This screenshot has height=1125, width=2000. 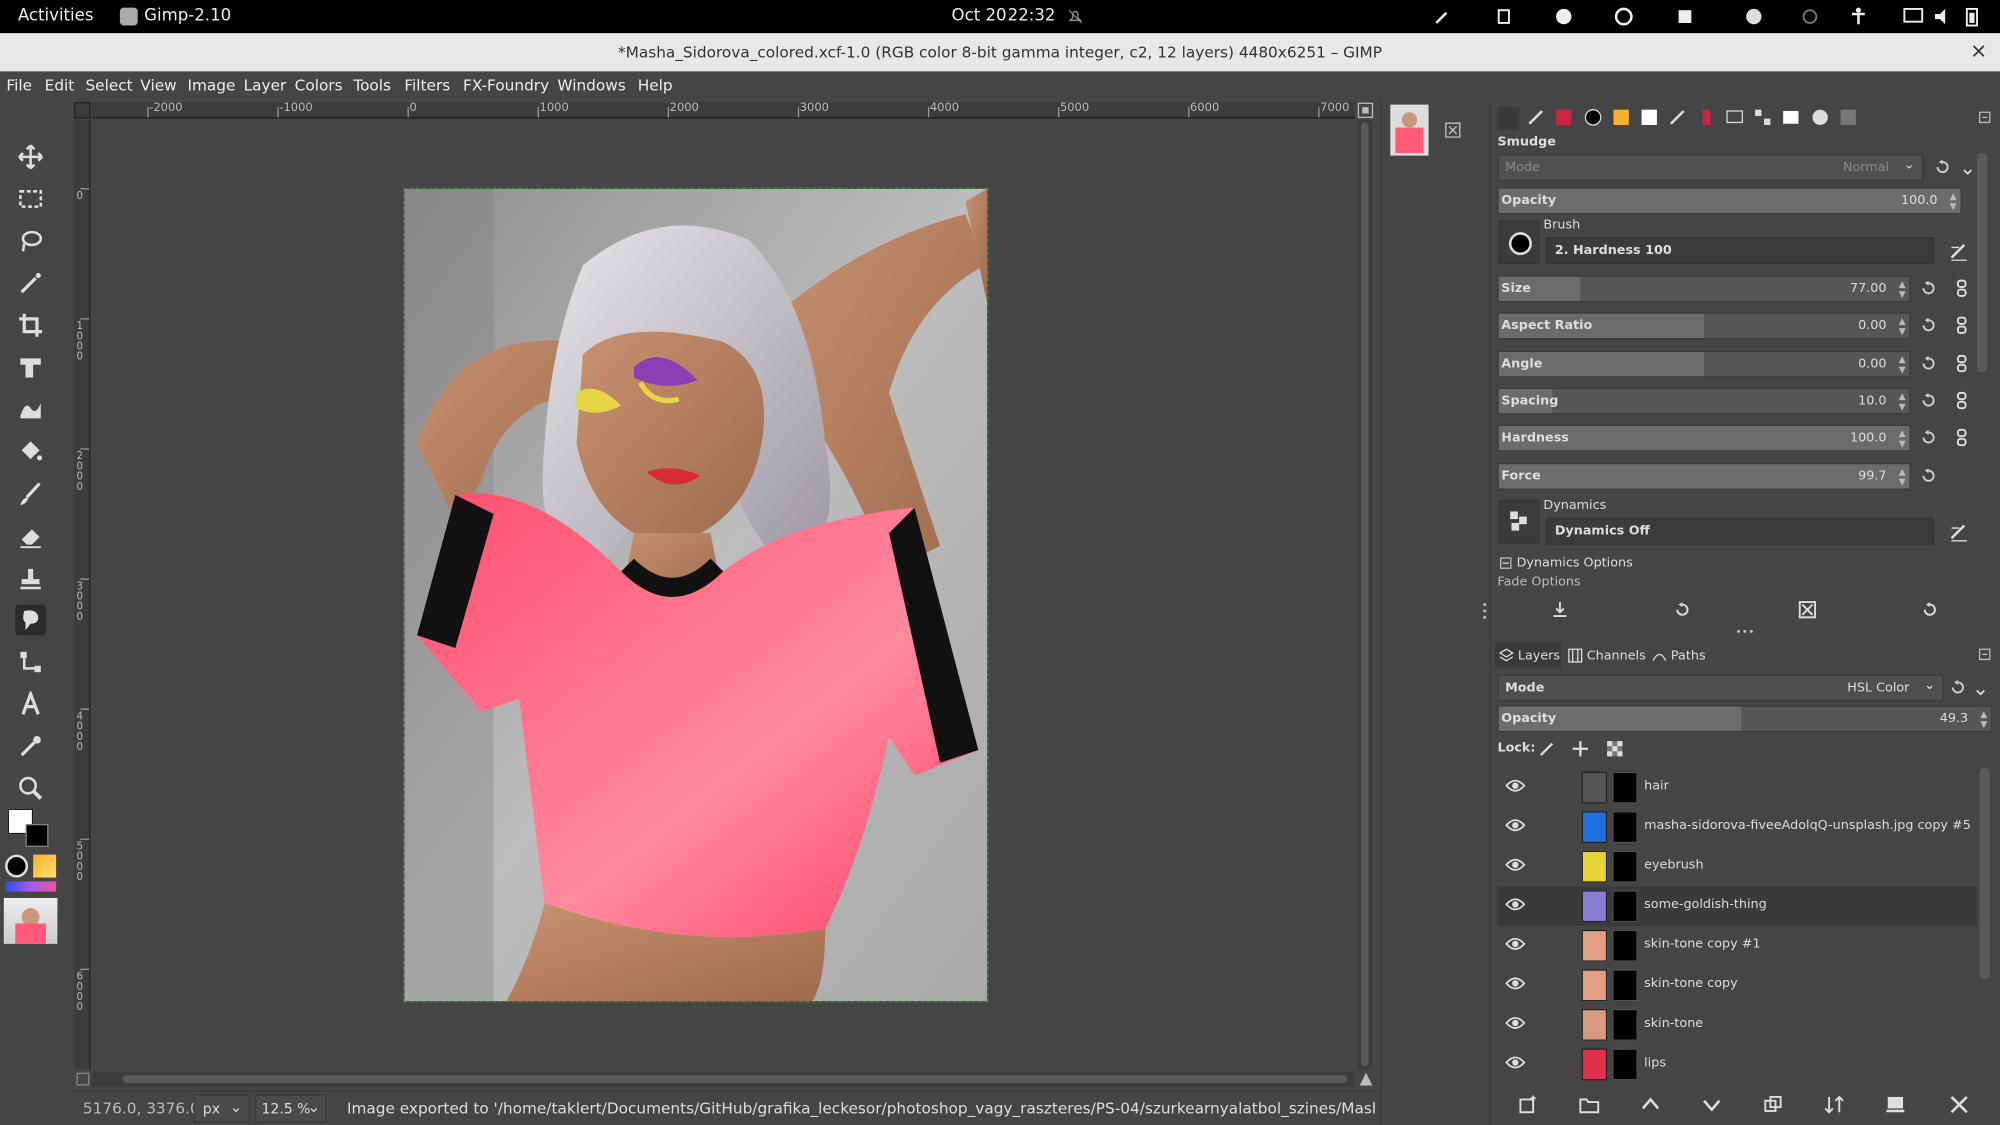 What do you see at coordinates (1409, 130) in the screenshot?
I see `image-tab-thumbnail` at bounding box center [1409, 130].